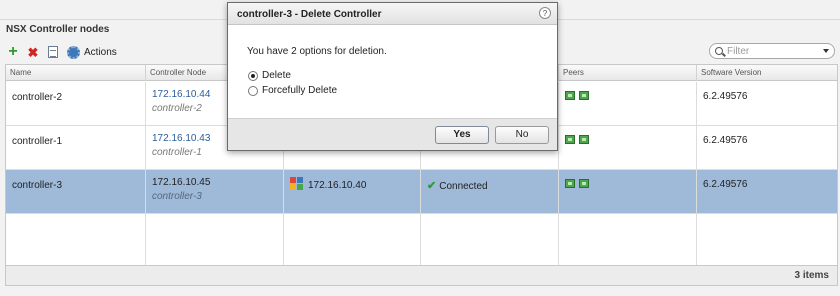 The width and height of the screenshot is (840, 296). I want to click on status-entry: ✔ Connected, so click(492, 185).